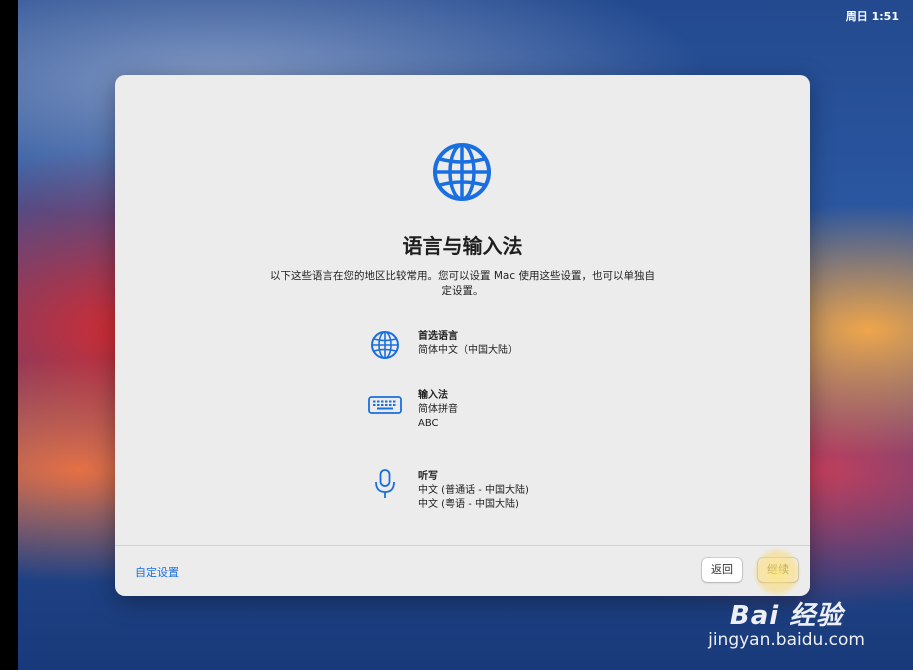 This screenshot has width=913, height=670. I want to click on watermark-url: jingyan.baidu.com, so click(786, 640).